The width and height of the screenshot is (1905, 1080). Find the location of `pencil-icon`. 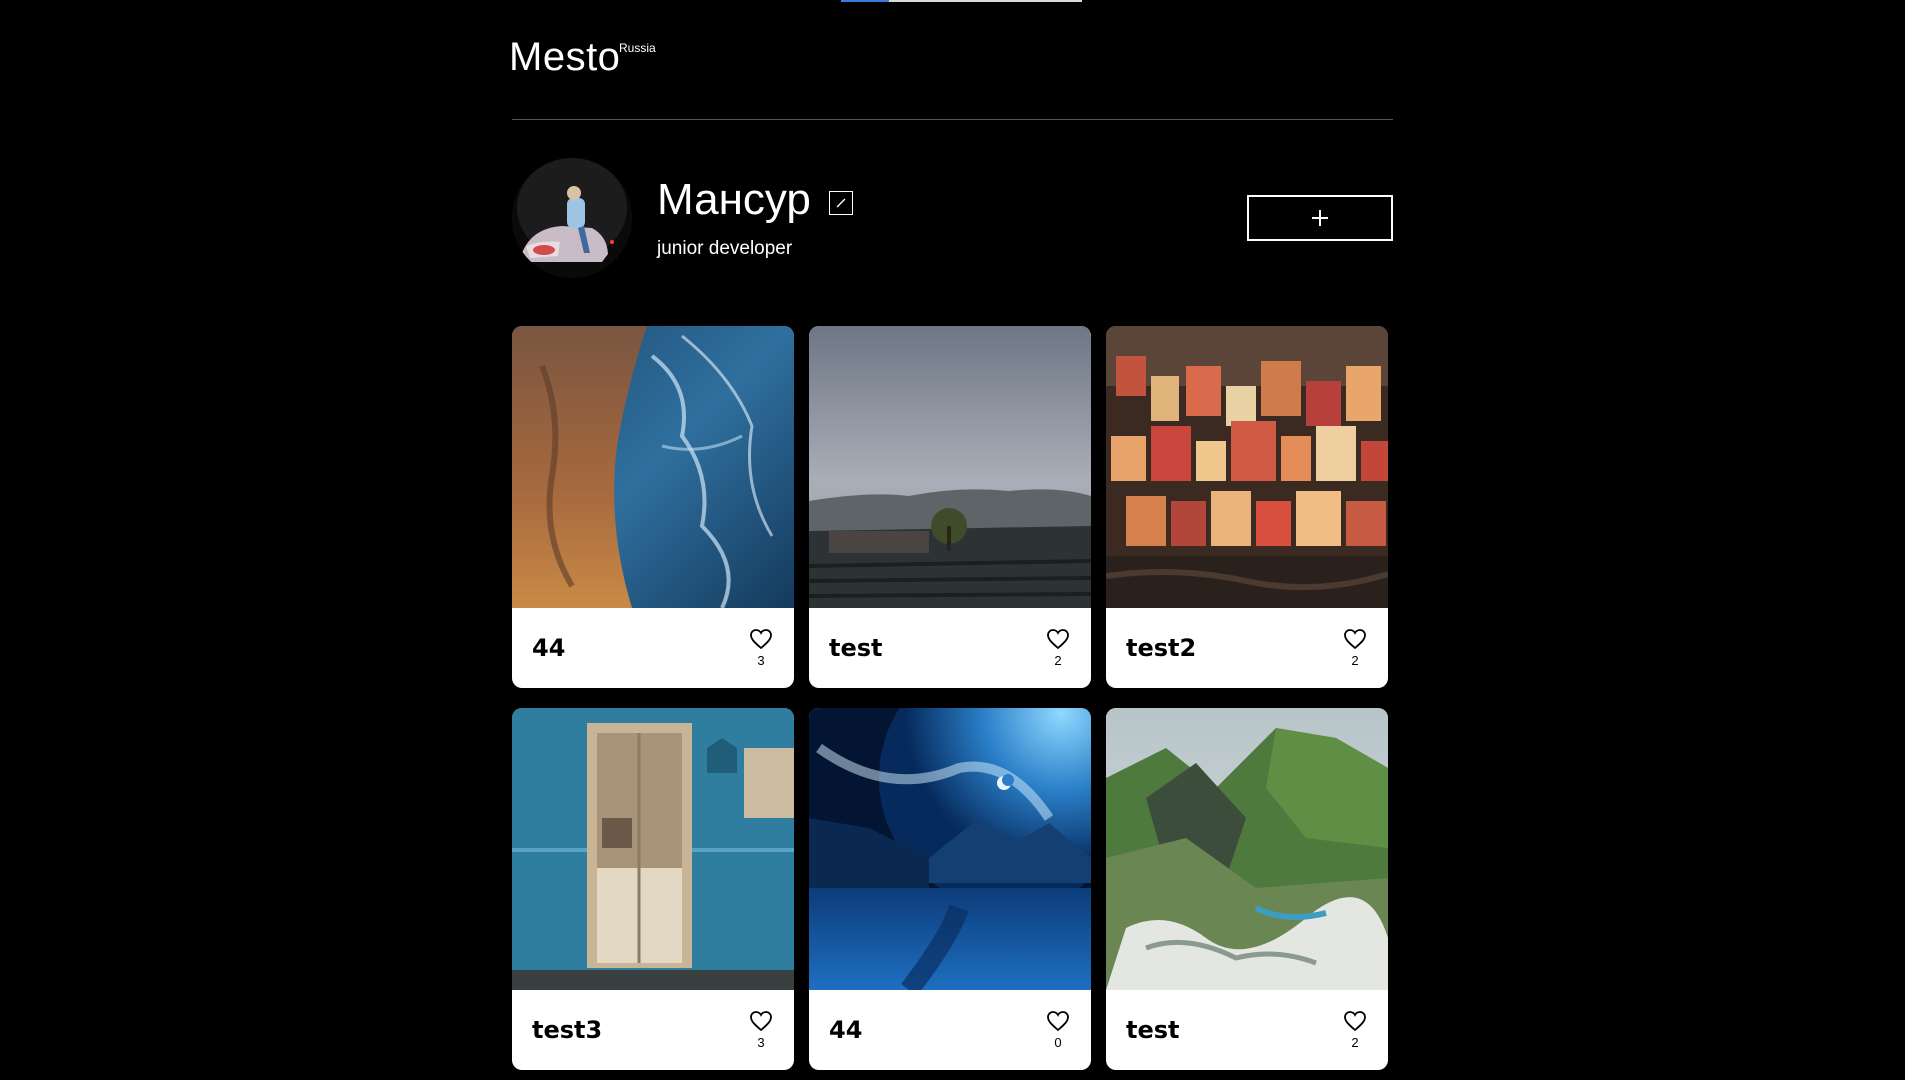

pencil-icon is located at coordinates (841, 203).